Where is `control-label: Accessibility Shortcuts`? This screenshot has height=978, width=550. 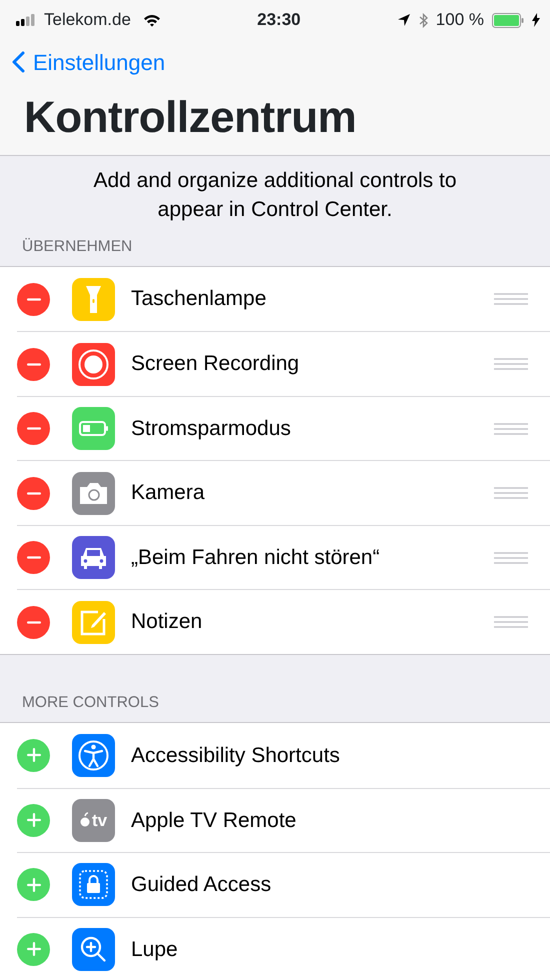 control-label: Accessibility Shortcuts is located at coordinates (235, 755).